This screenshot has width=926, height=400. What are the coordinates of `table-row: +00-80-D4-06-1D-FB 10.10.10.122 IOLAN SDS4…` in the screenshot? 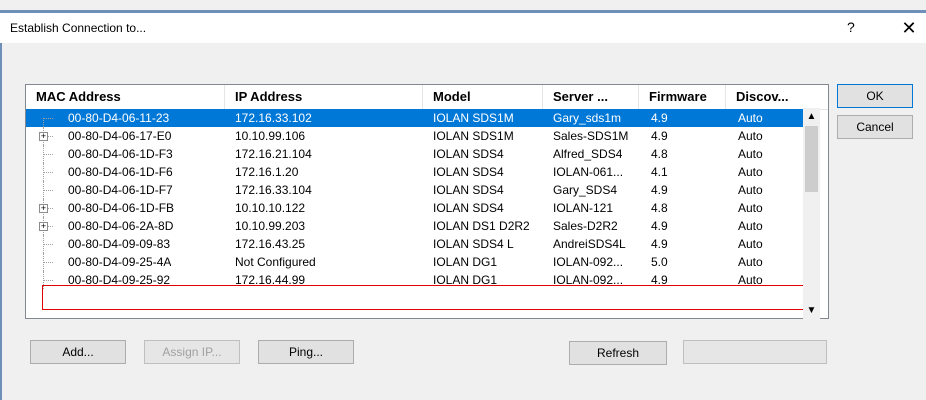 It's located at (414, 208).